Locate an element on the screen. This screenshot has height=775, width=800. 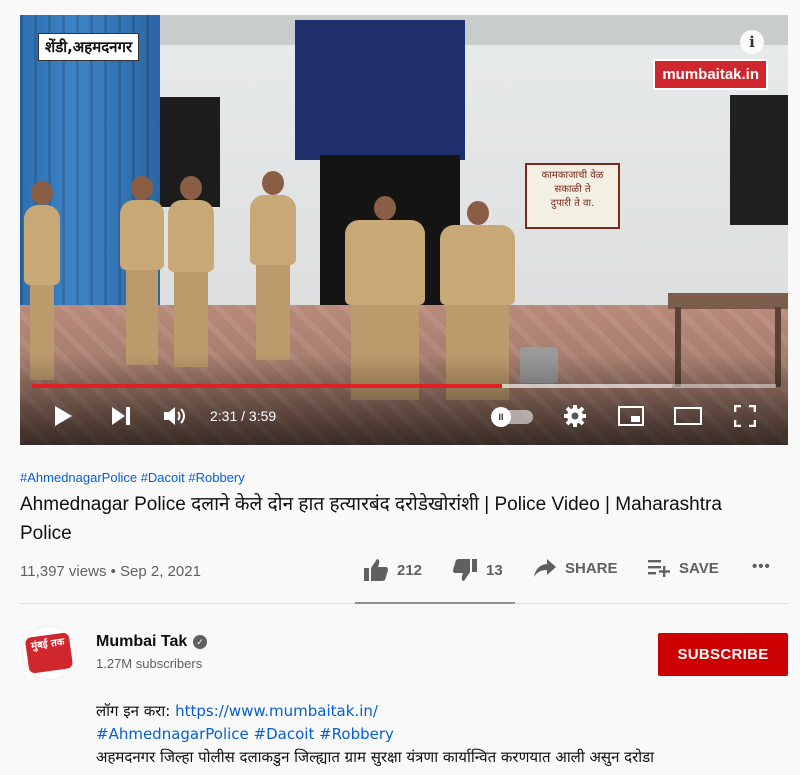
volume-icon is located at coordinates (176, 416).